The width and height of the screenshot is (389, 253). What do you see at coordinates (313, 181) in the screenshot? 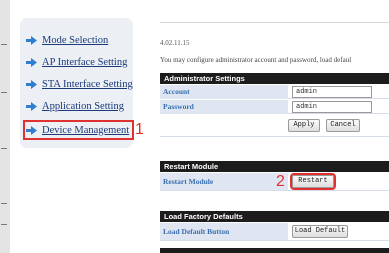
I see `restart-button: Restart` at bounding box center [313, 181].